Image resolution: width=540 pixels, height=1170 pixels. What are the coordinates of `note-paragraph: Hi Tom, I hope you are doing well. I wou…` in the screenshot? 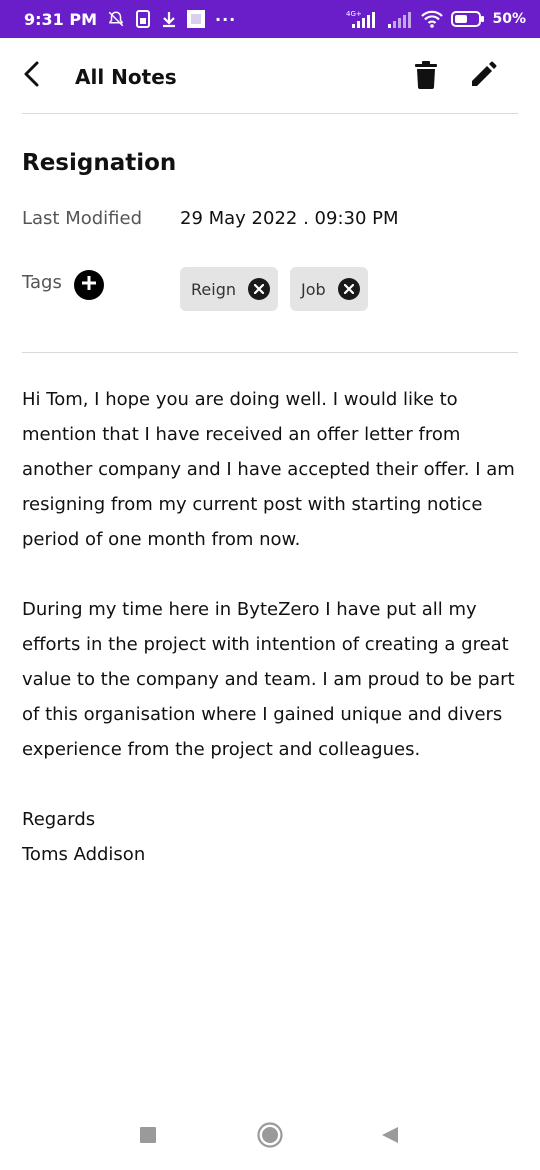 It's located at (268, 469).